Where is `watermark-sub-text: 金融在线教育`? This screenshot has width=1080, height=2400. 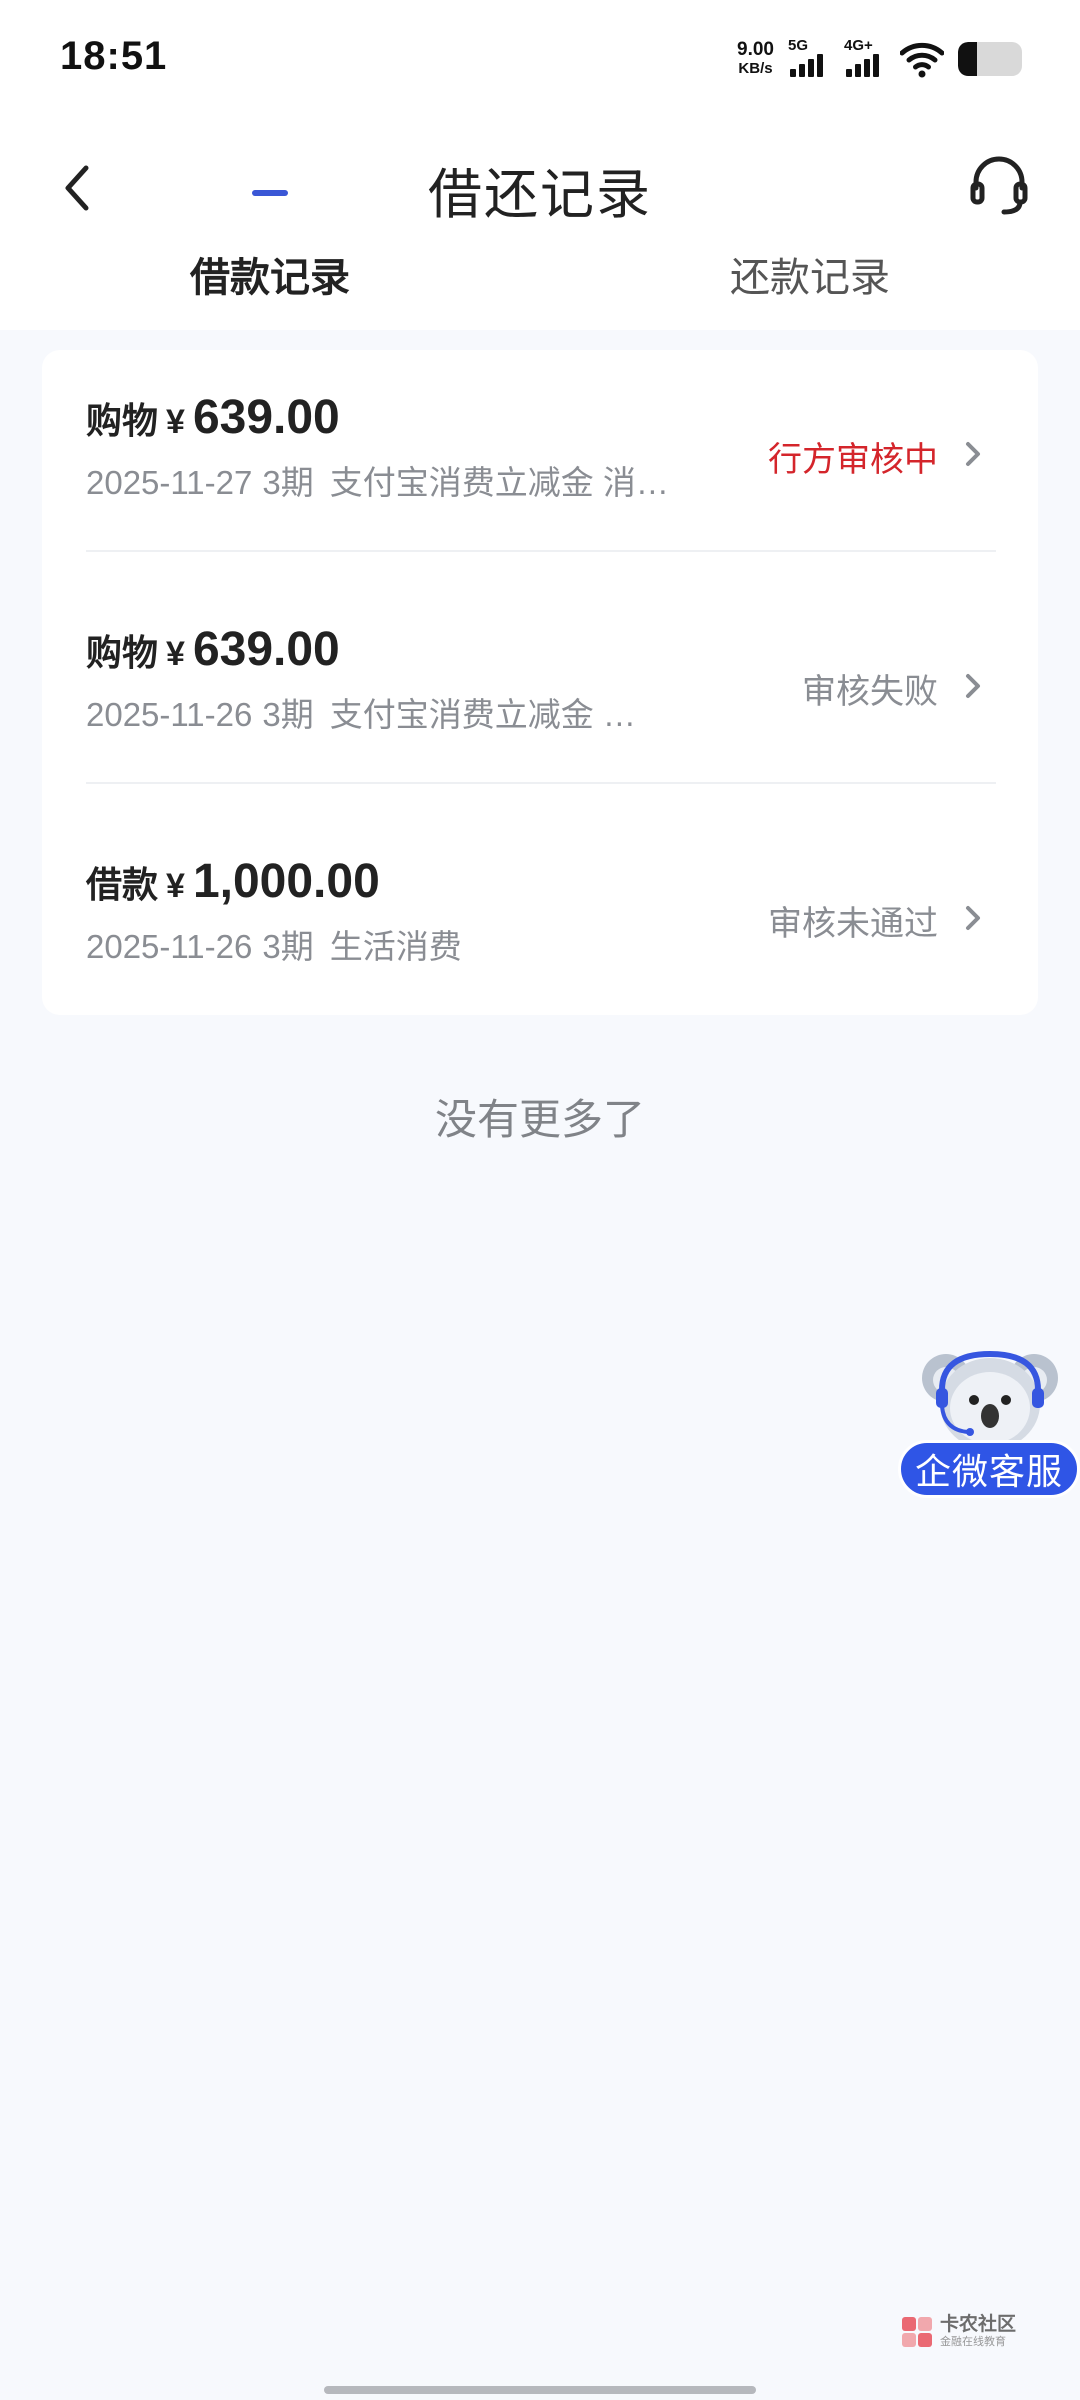 watermark-sub-text: 金融在线教育 is located at coordinates (973, 2342).